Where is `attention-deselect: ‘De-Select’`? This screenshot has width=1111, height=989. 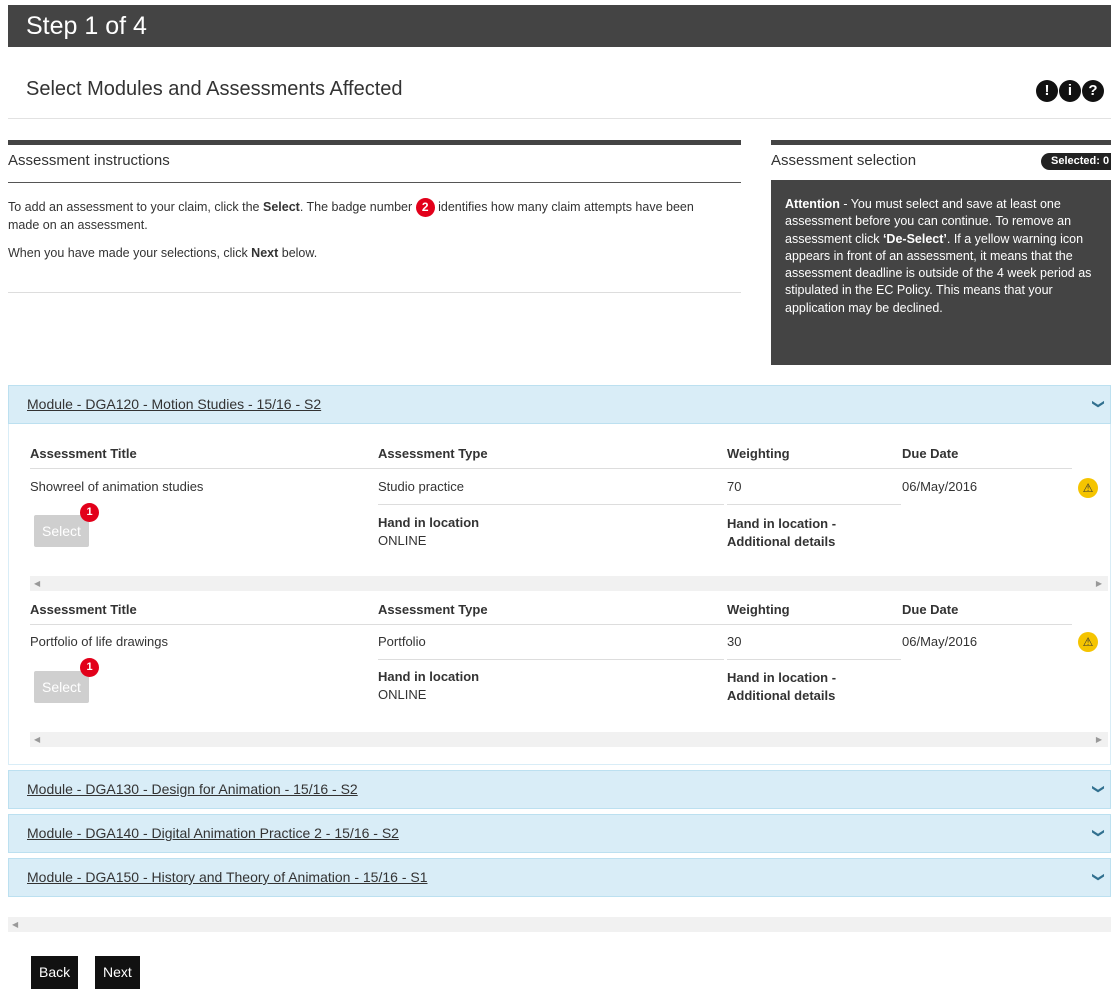
attention-deselect: ‘De-Select’ is located at coordinates (914, 238).